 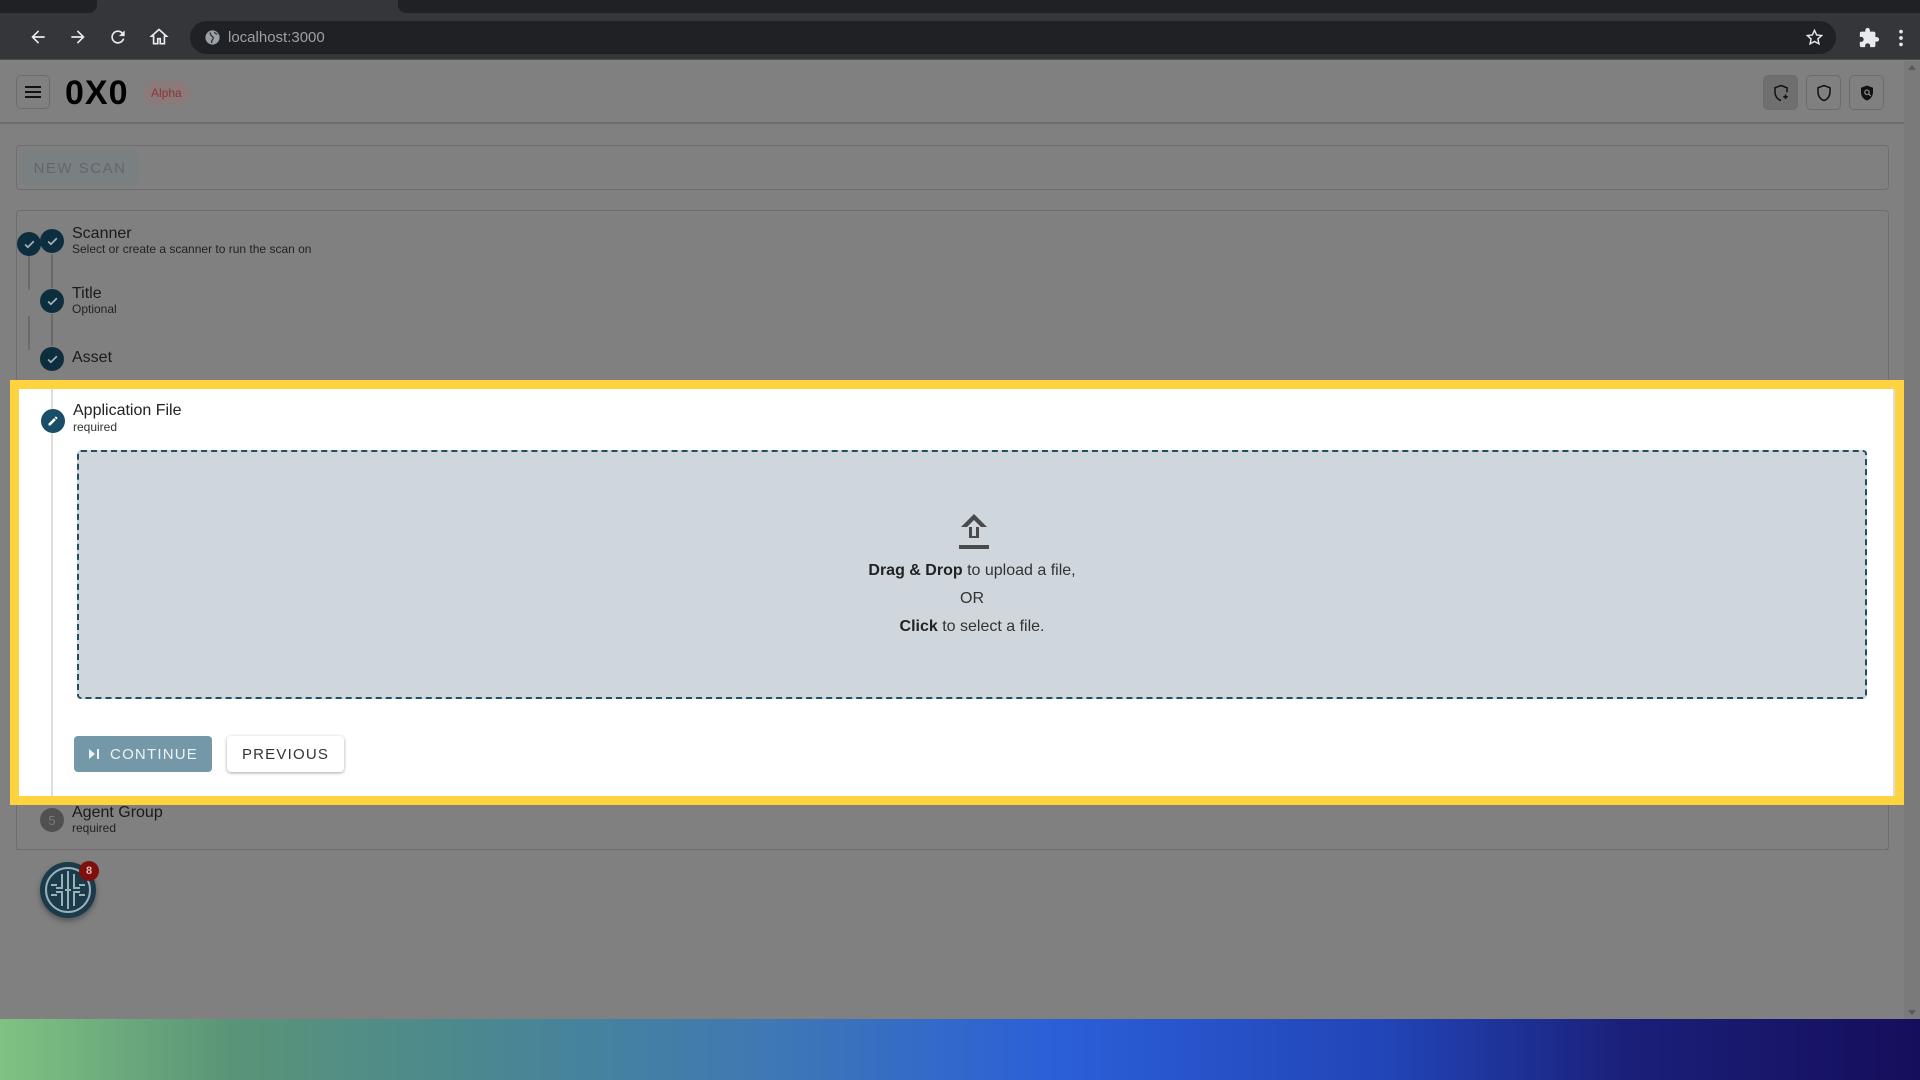 I want to click on page-scrollbar, so click(x=1912, y=540).